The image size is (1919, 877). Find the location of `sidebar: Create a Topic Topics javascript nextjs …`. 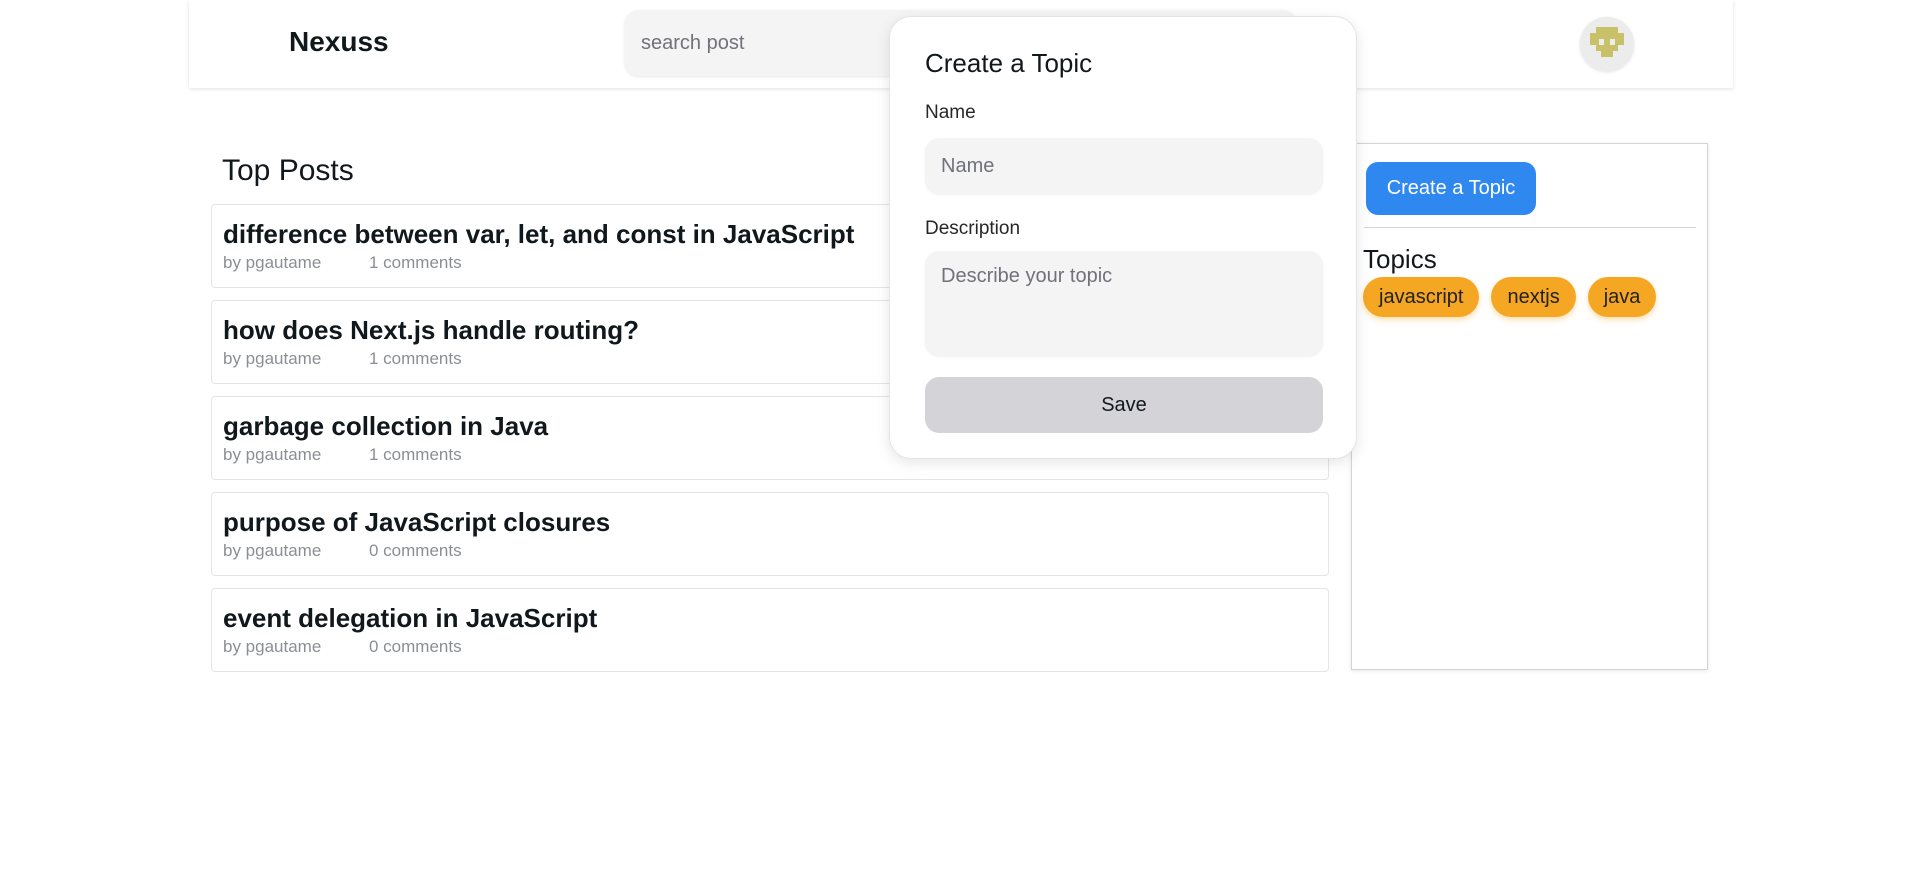

sidebar: Create a Topic Topics javascript nextjs … is located at coordinates (1529, 406).